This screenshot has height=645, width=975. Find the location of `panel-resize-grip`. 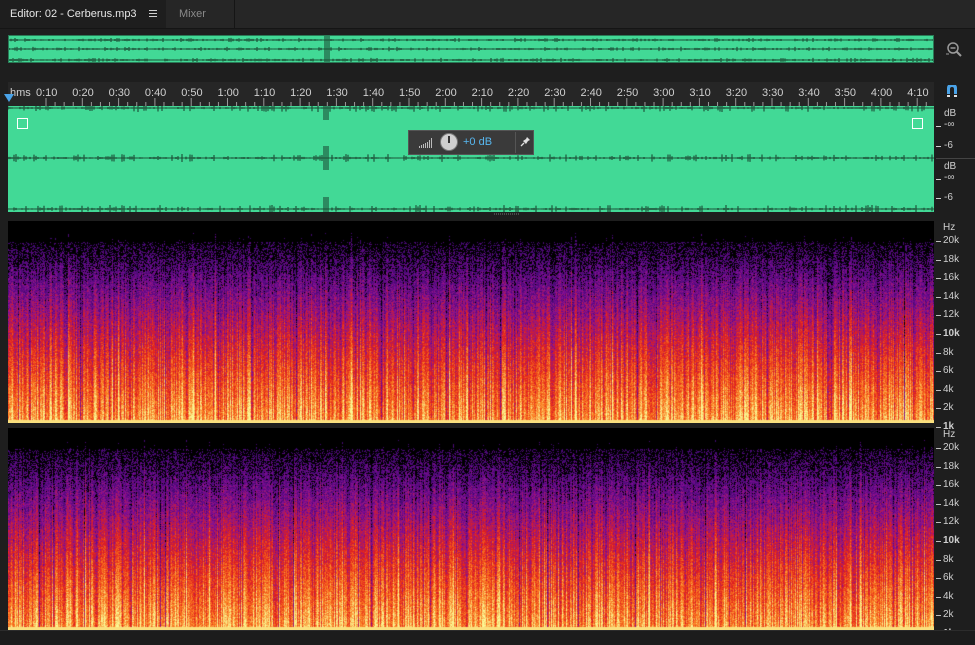

panel-resize-grip is located at coordinates (507, 214).